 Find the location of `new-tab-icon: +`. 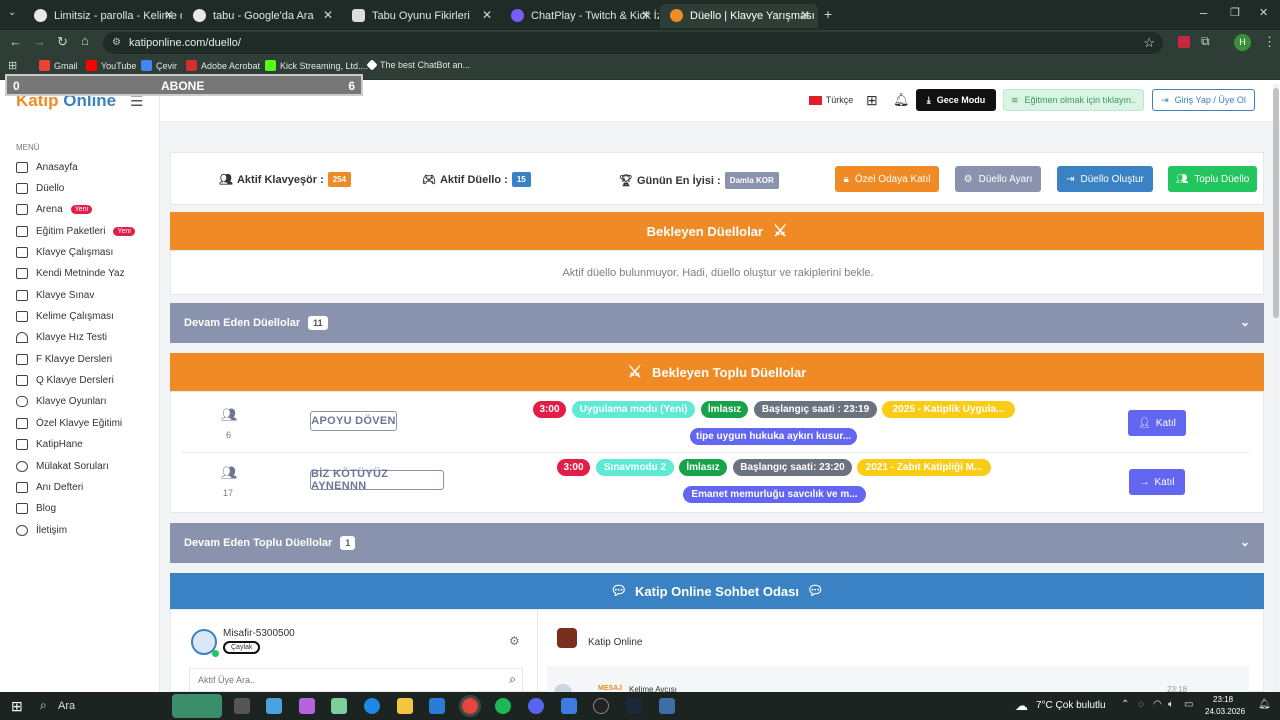

new-tab-icon: + is located at coordinates (828, 14).